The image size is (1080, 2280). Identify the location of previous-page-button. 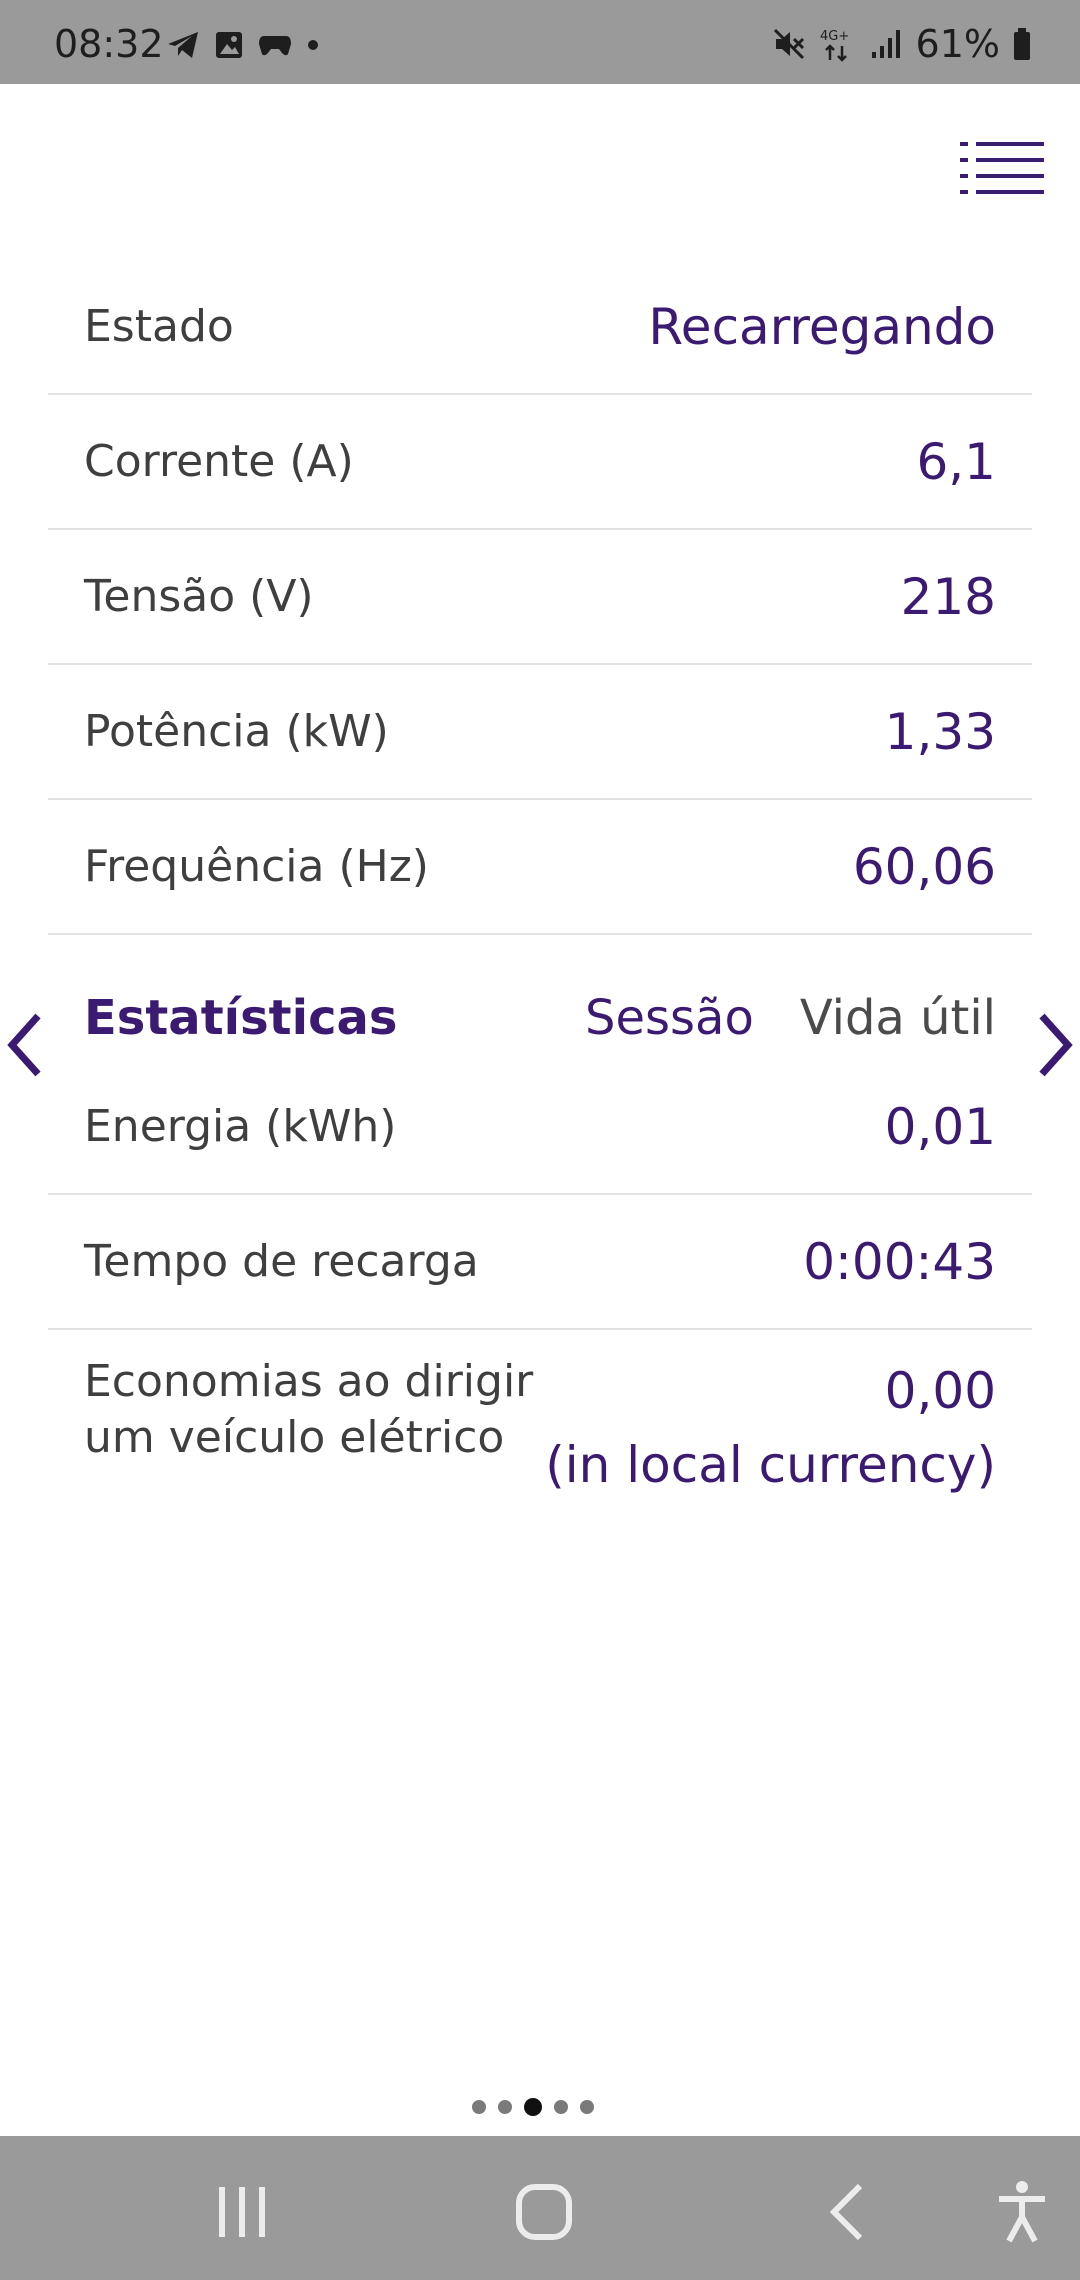
(24, 1045).